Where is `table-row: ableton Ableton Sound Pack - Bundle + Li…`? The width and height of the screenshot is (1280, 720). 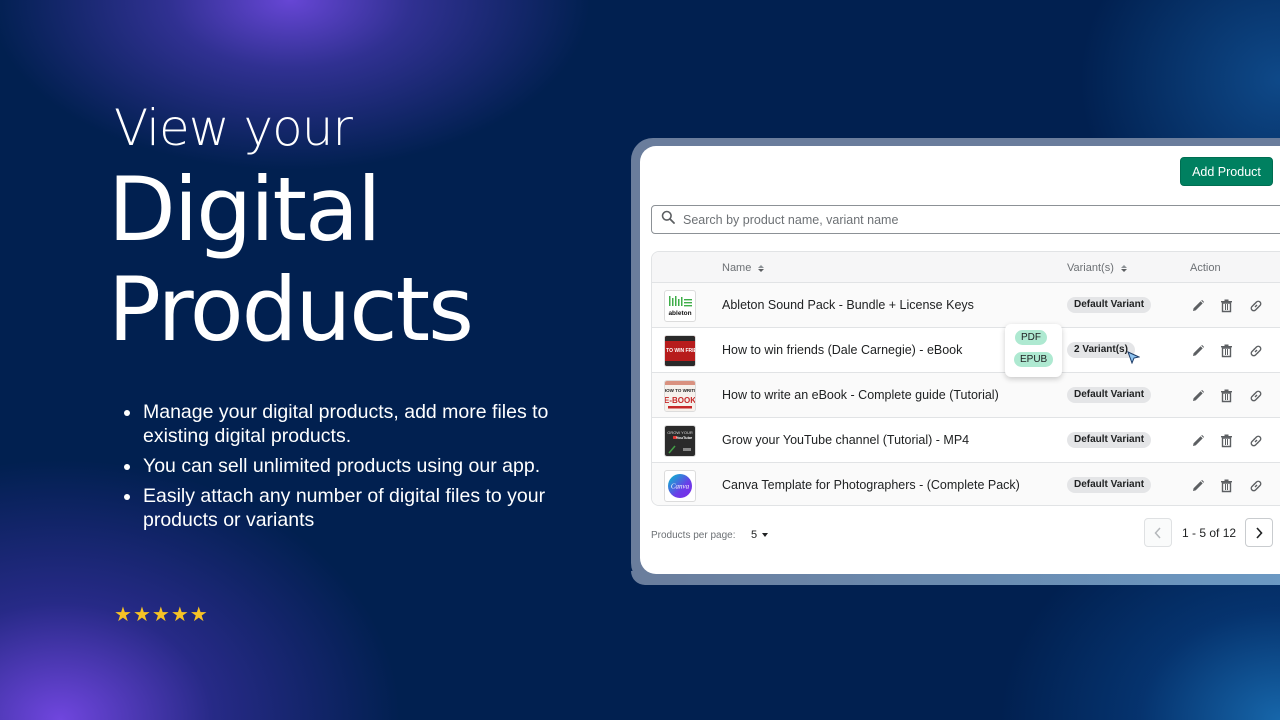
table-row: ableton Ableton Sound Pack - Bundle + Li… is located at coordinates (966, 305).